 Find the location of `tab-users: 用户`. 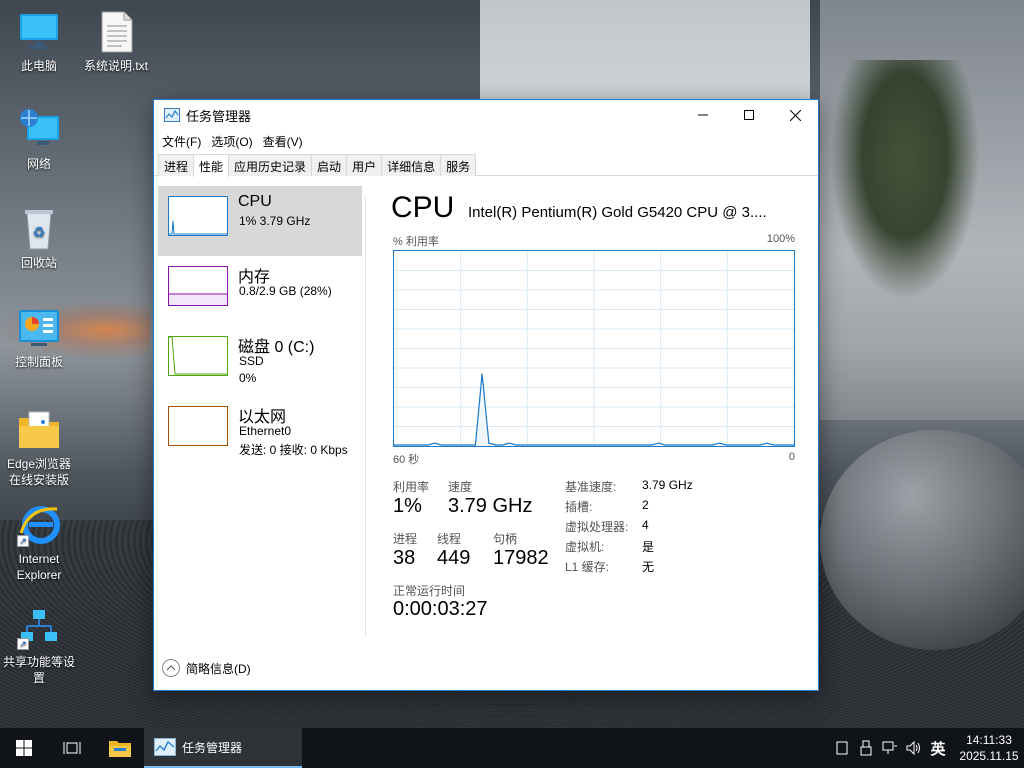

tab-users: 用户 is located at coordinates (364, 165).